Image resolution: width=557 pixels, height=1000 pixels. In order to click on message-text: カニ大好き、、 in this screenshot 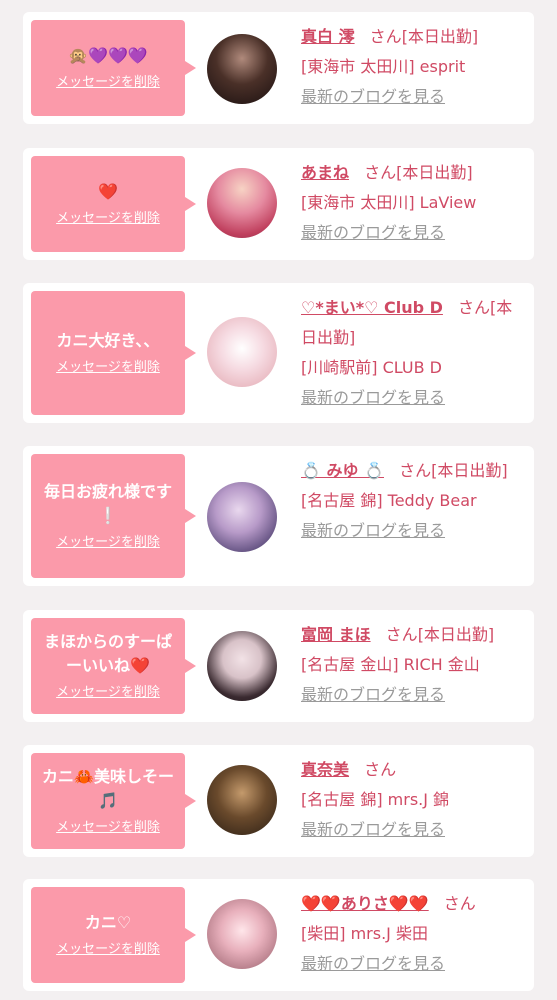, I will do `click(108, 340)`.